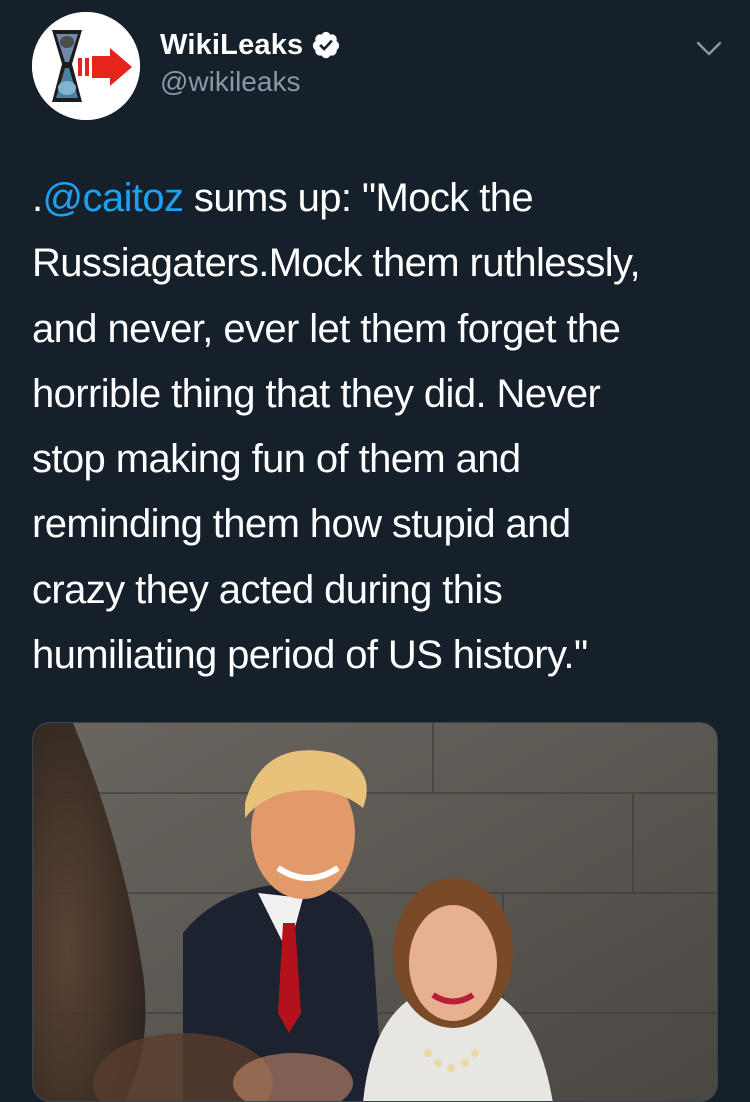  Describe the element at coordinates (326, 328) in the screenshot. I see `tweet-text-line: and never, ever let them forget the` at that location.